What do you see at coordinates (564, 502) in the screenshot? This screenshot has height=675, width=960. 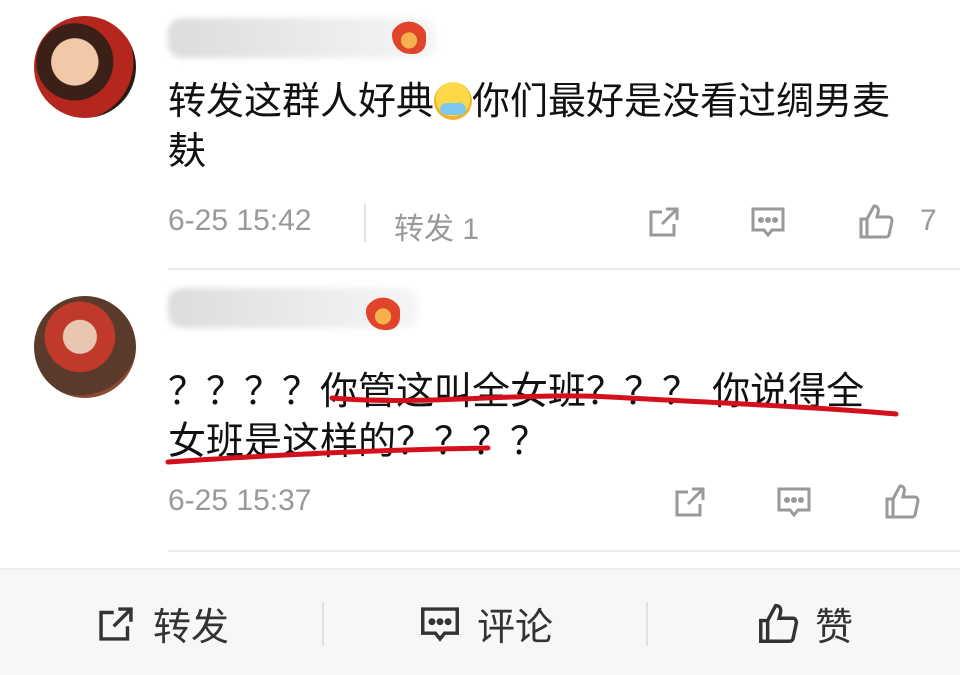 I see `comment-meta: 6-25 15:37` at bounding box center [564, 502].